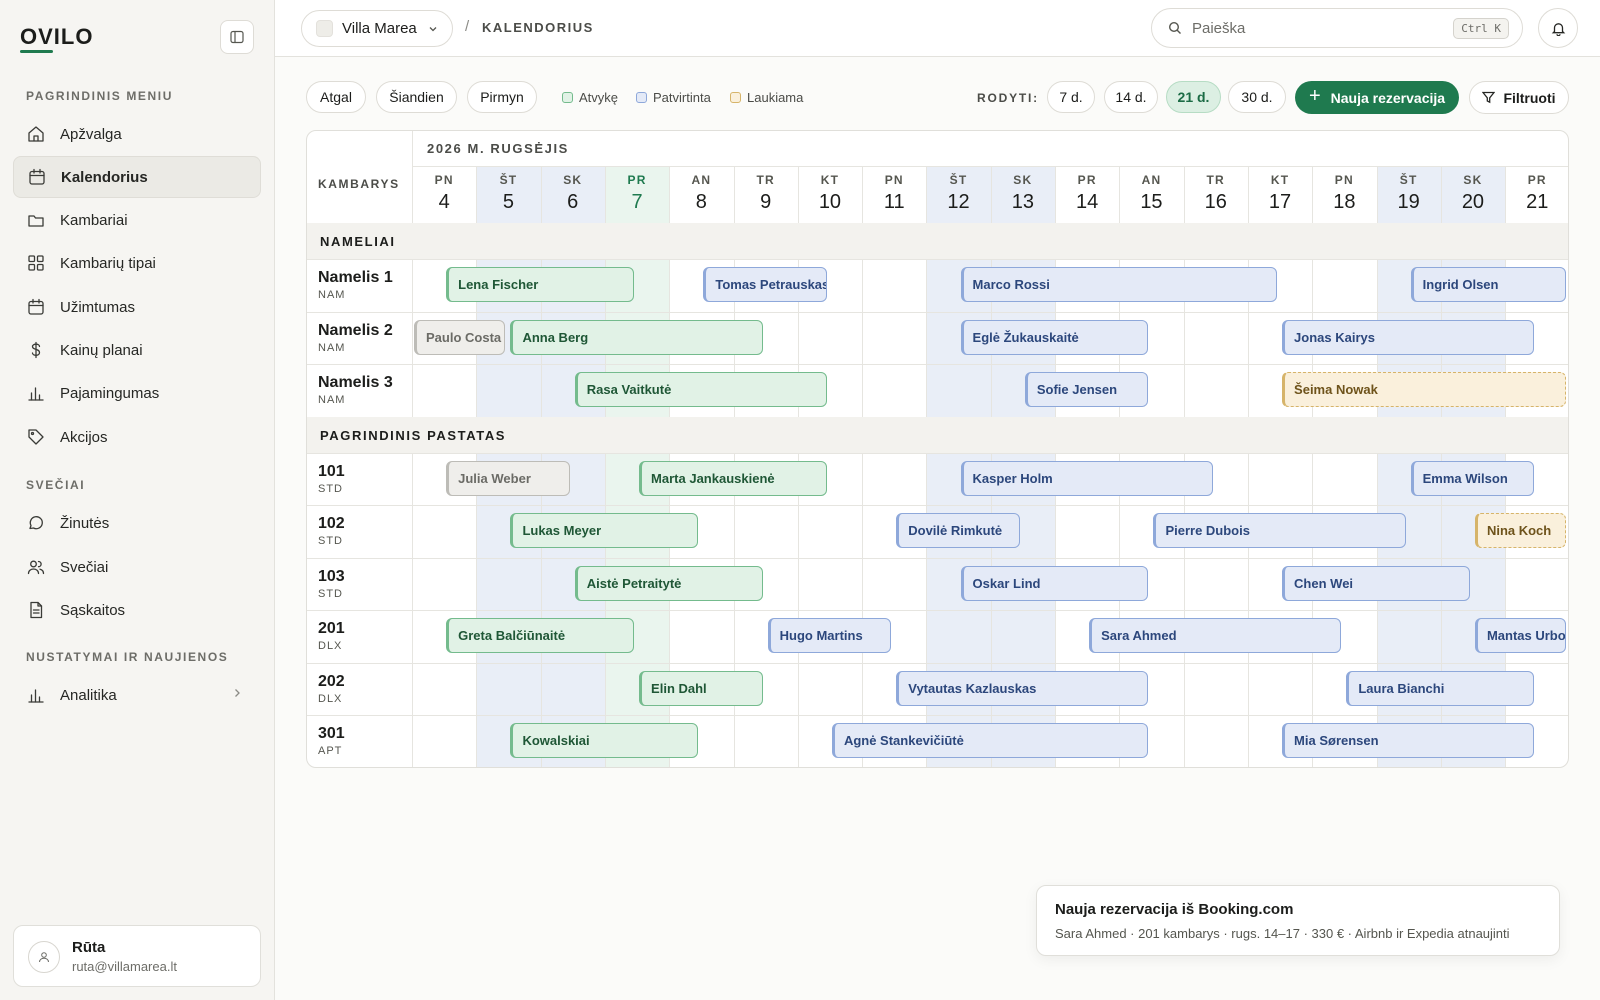  Describe the element at coordinates (1086, 478) in the screenshot. I see `booking-bar: Kasper Holm` at that location.